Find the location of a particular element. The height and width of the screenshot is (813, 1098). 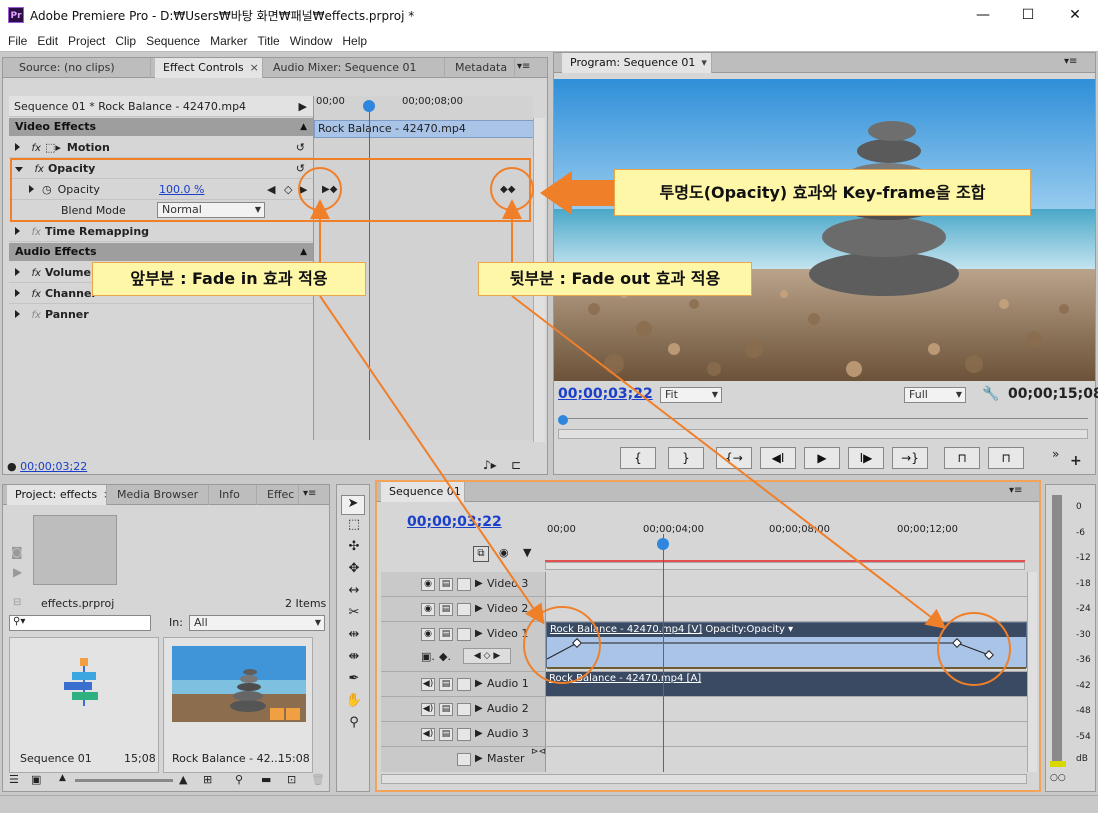

go-to-in-button: {→ is located at coordinates (734, 458).